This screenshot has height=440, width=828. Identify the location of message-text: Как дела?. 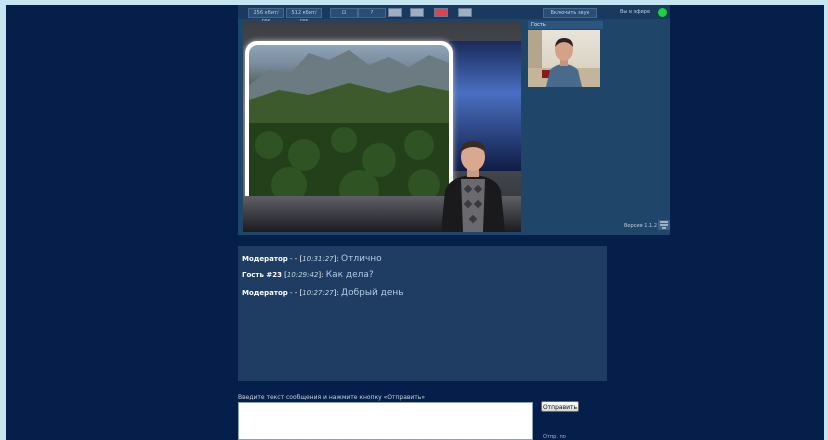
(349, 275).